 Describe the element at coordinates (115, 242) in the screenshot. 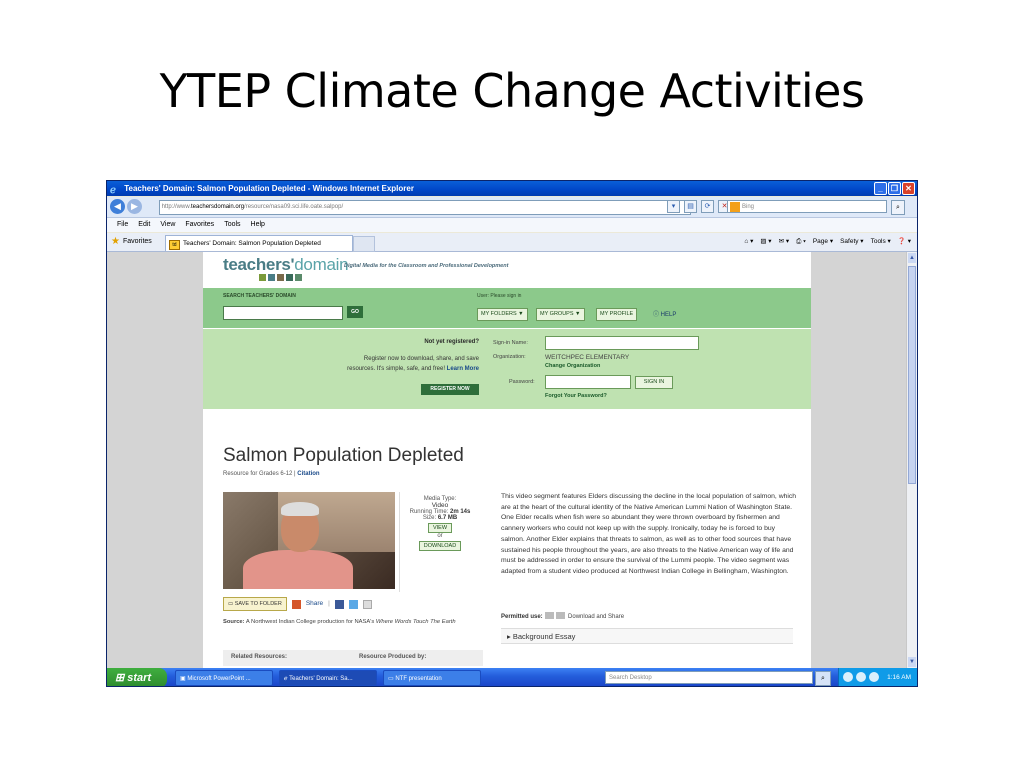

I see `favorites-star-icon: ★` at that location.